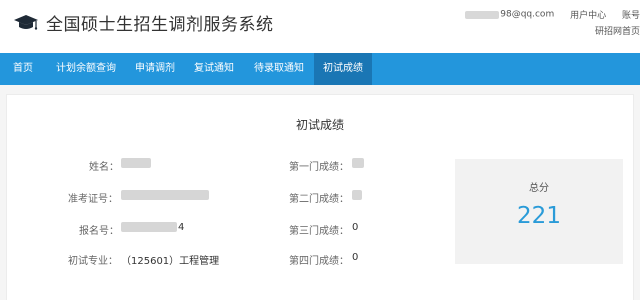 The image size is (640, 300). Describe the element at coordinates (527, 14) in the screenshot. I see `user-email: 98@qq.com` at that location.